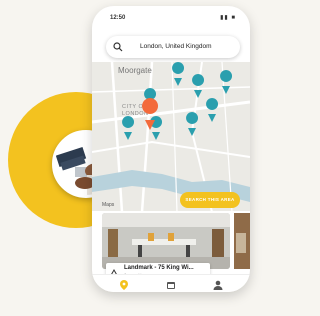 This screenshot has height=316, width=320. I want to click on location-search-bar: London, United Kingdom, so click(173, 47).